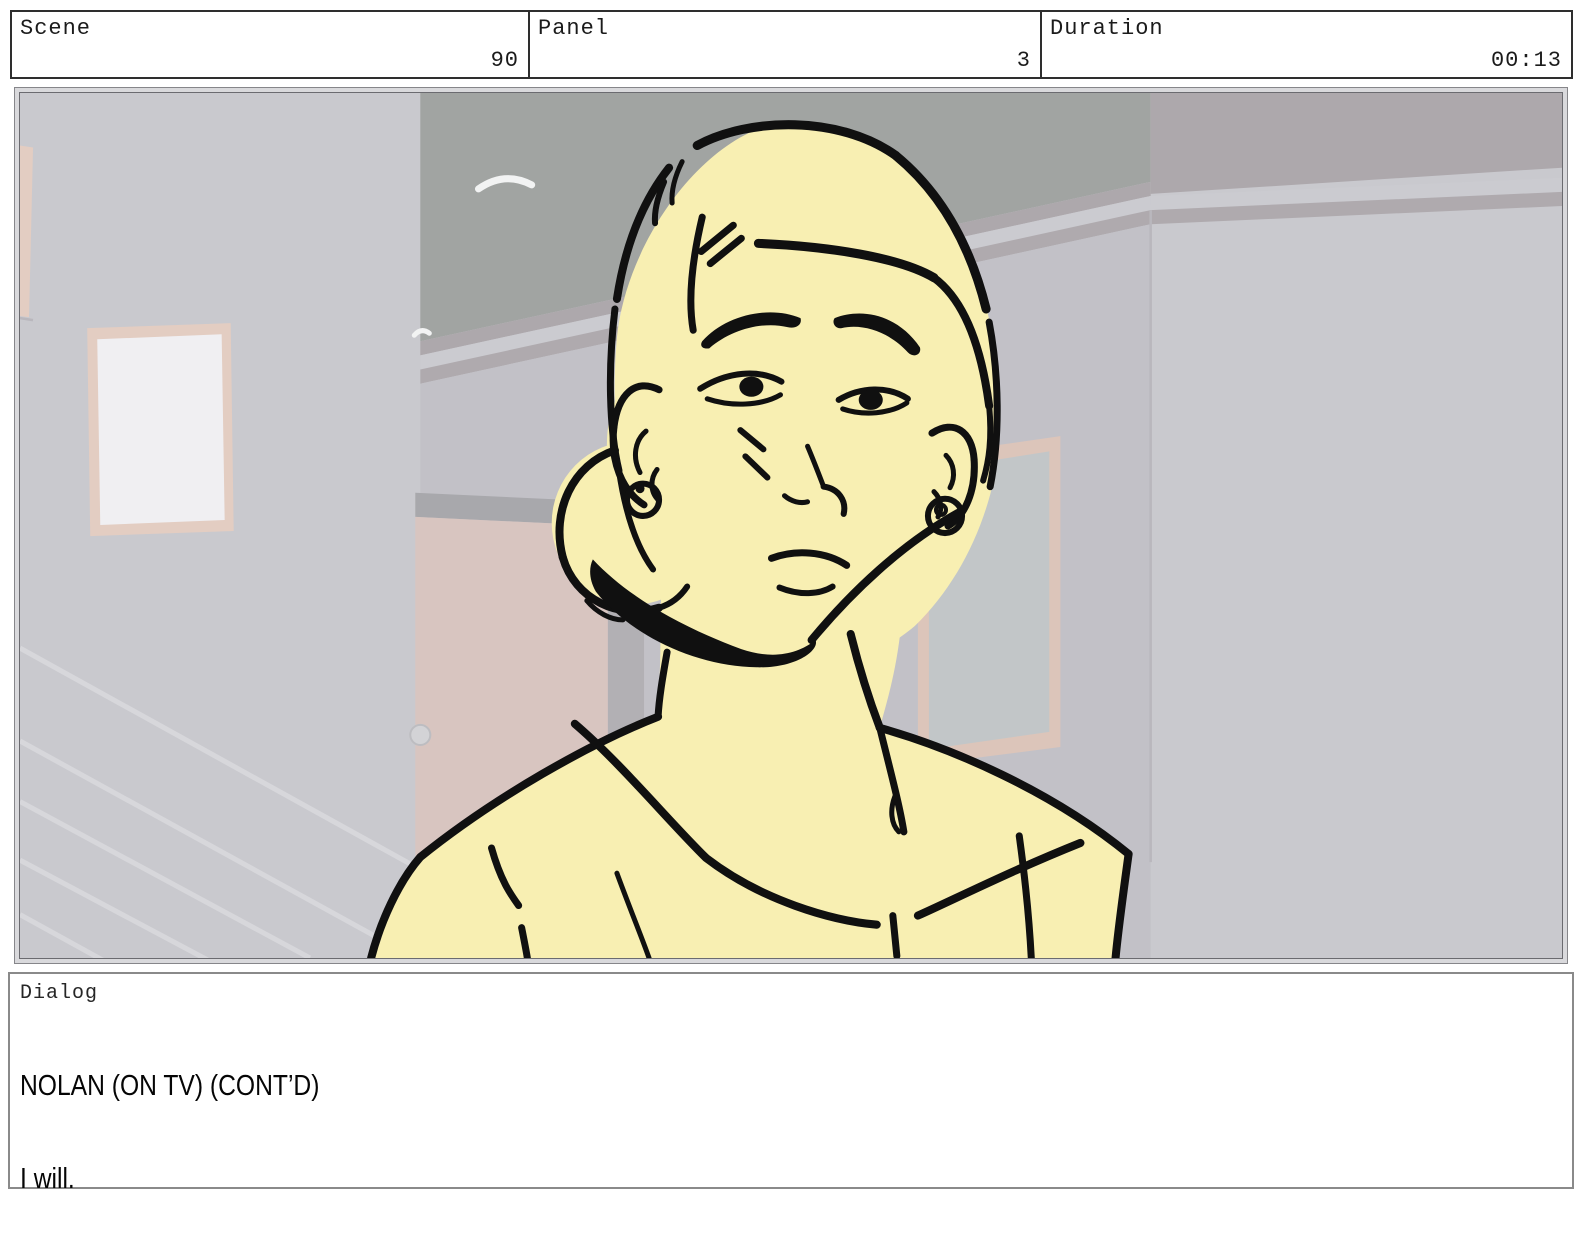 The height and width of the screenshot is (1257, 1584). Describe the element at coordinates (420, 735) in the screenshot. I see `door-knob` at that location.